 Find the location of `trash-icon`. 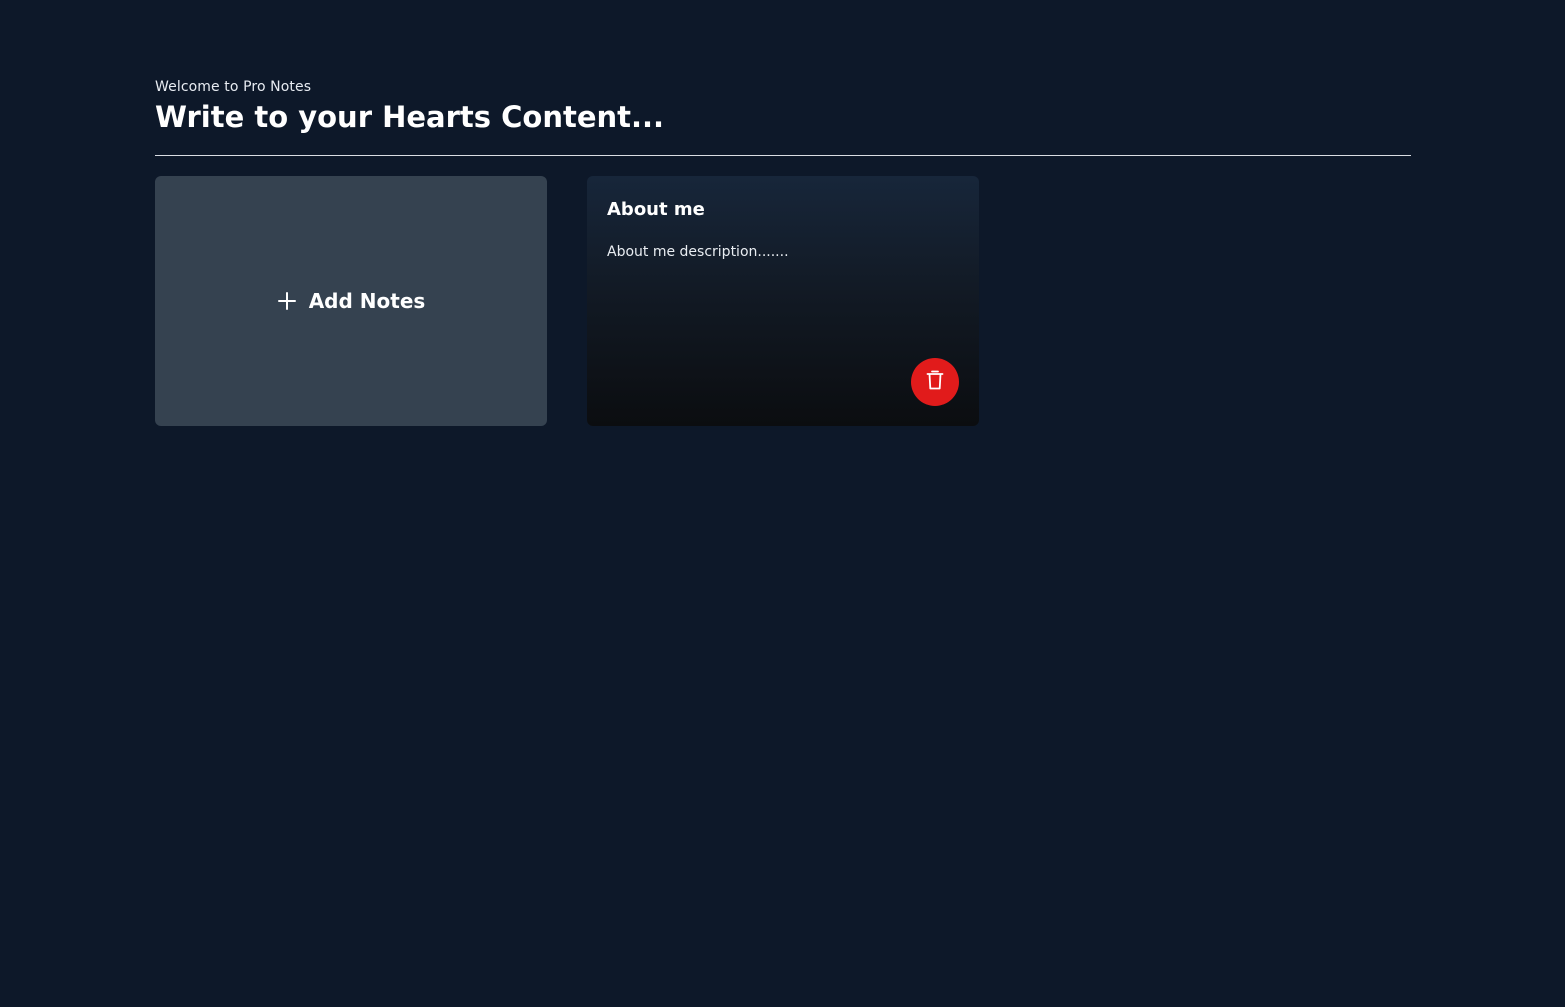

trash-icon is located at coordinates (935, 382).